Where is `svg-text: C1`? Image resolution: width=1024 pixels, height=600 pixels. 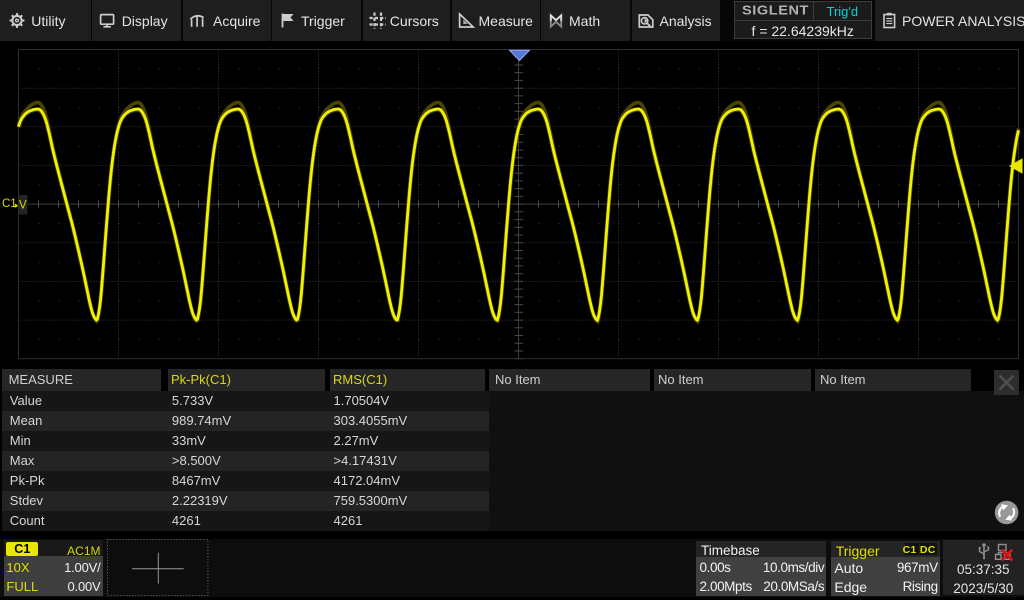
svg-text: C1 is located at coordinates (9, 204).